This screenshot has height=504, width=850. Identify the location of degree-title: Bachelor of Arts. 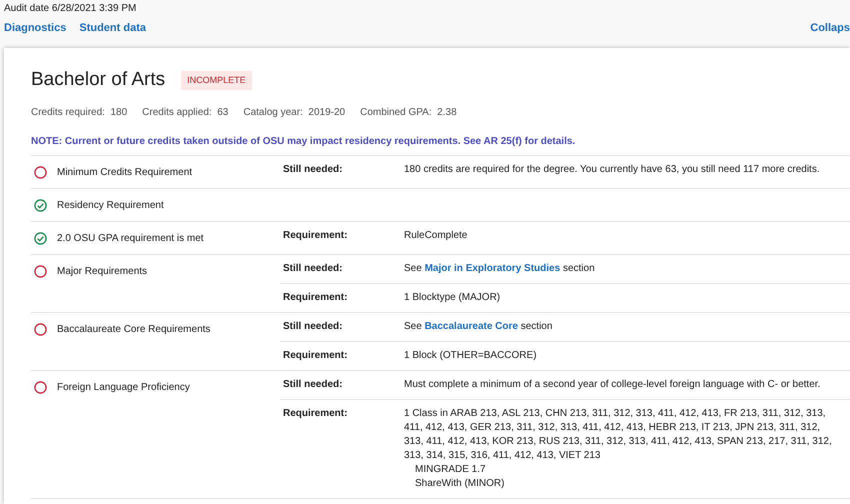
(98, 80).